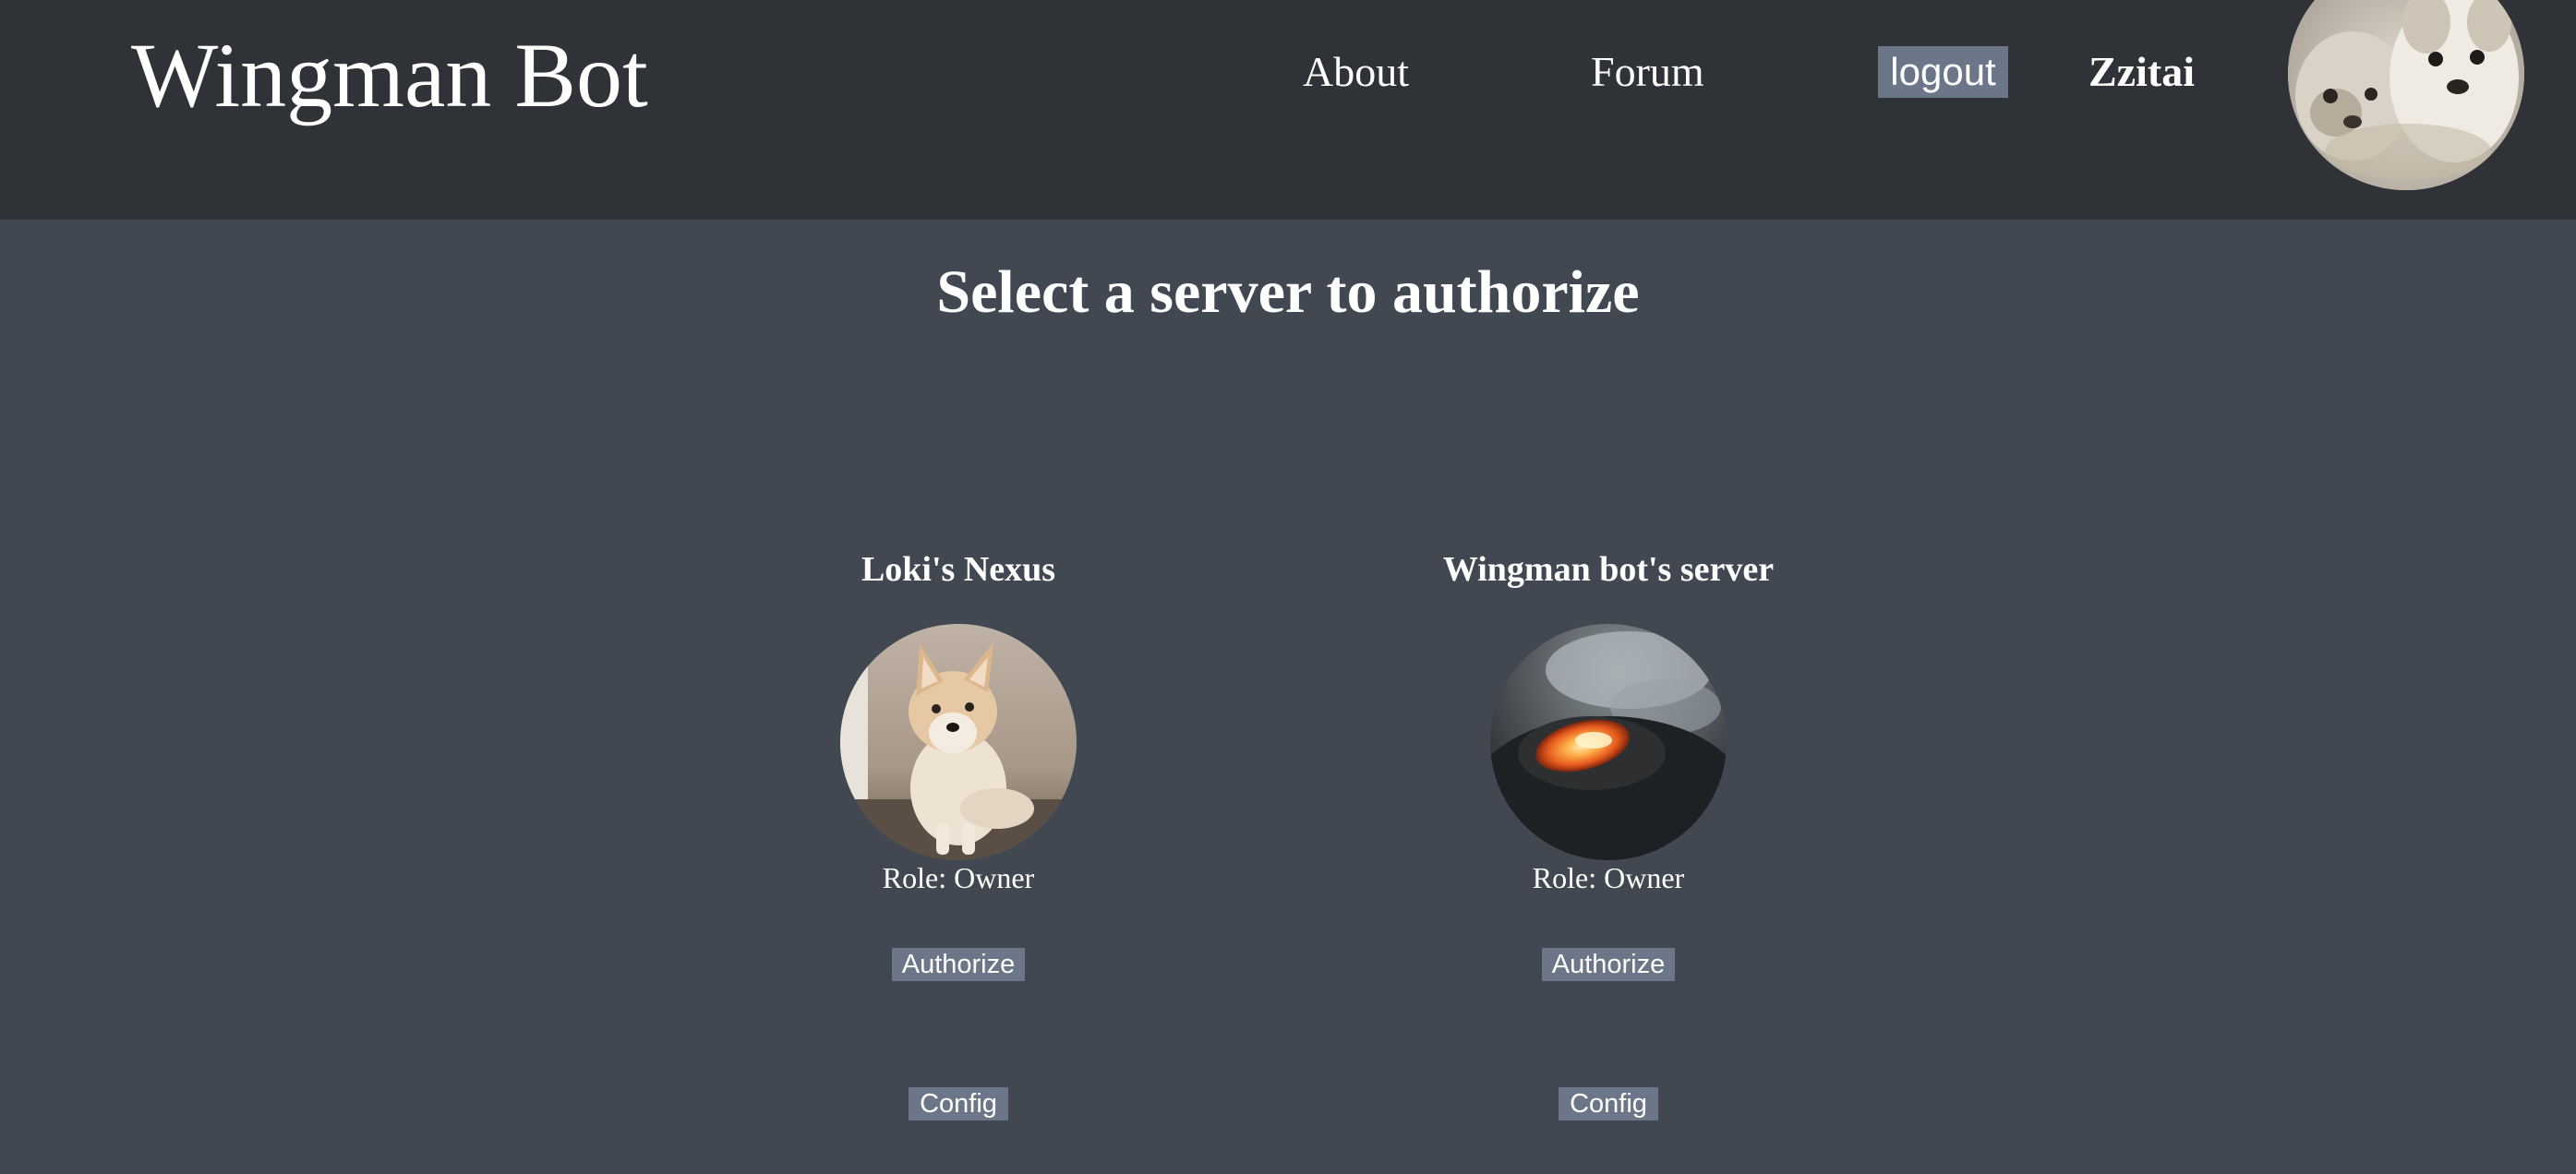  I want to click on nav-forum-link: Forum, so click(1647, 72).